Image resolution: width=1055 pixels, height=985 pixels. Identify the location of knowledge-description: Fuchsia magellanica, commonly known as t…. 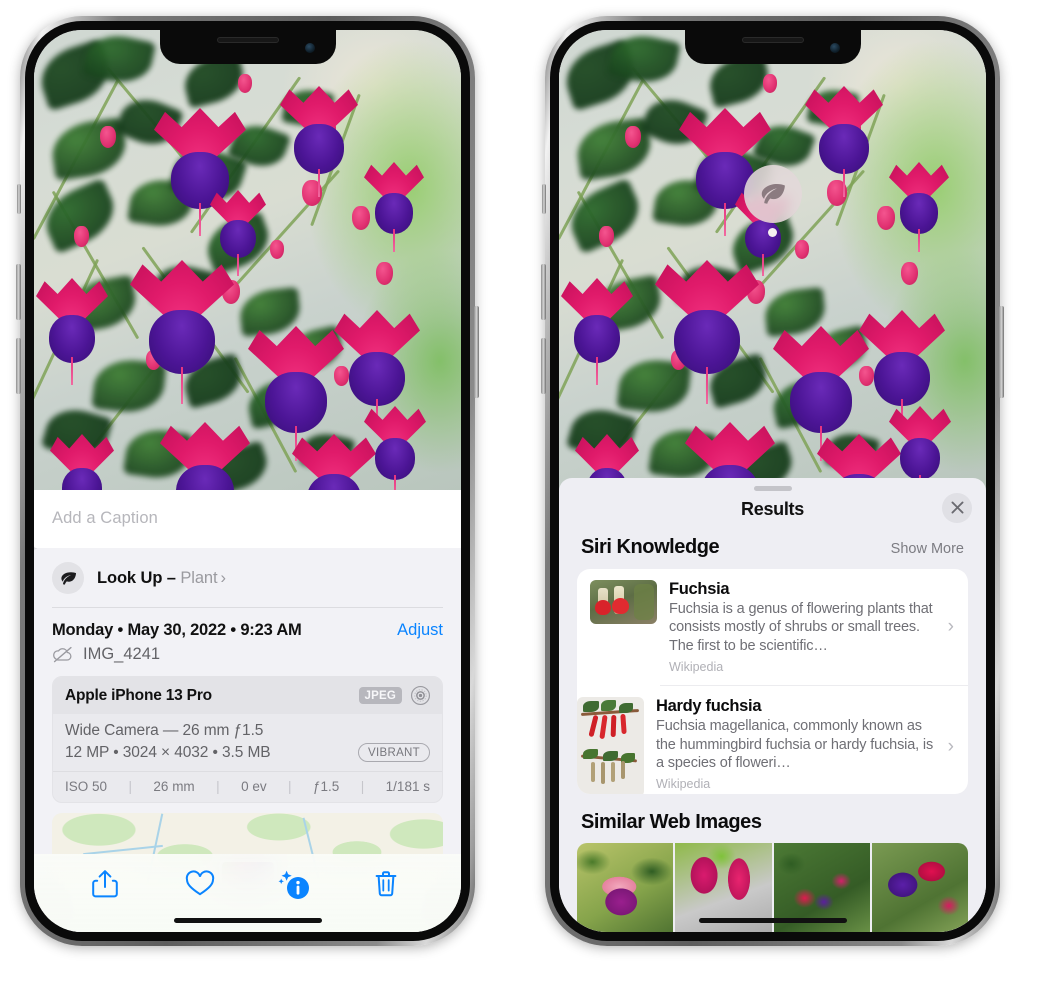
(795, 744).